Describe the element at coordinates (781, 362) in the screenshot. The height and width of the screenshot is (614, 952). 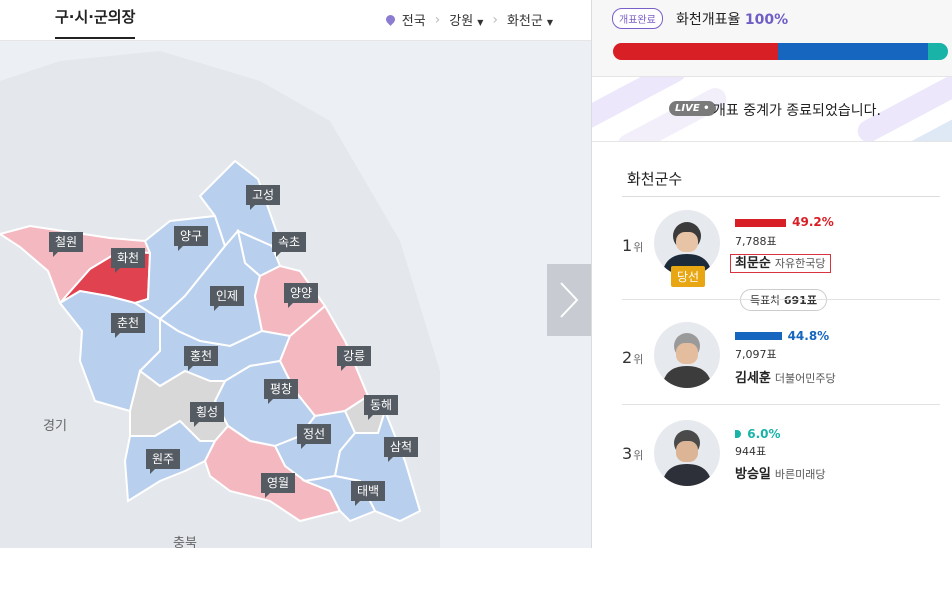
I see `candidate-row-2: 2위 44.8% 7,097표 김세훈 더불어민주당` at that location.